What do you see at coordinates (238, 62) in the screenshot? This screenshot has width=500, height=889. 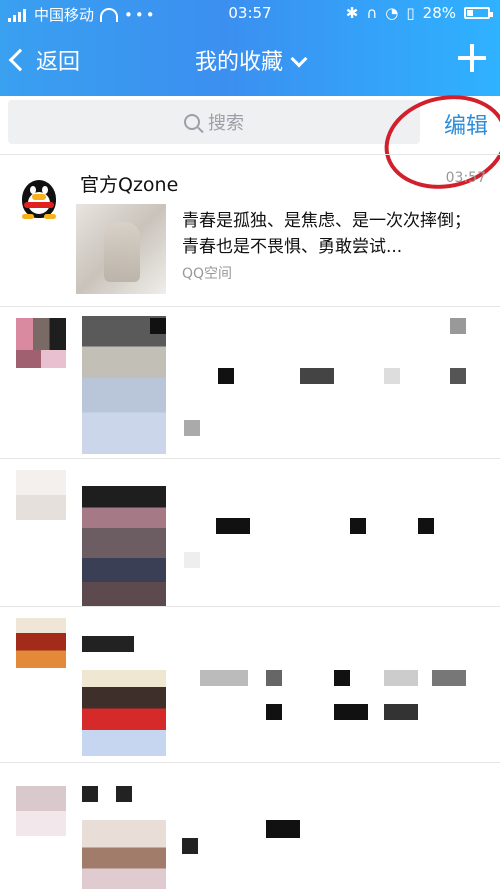 I see `page-title: 我的收藏` at bounding box center [238, 62].